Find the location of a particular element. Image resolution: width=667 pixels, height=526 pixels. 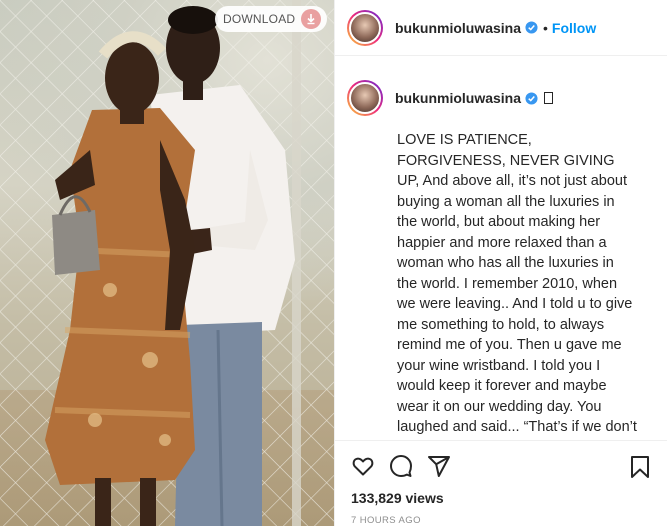

caption-header: bukunmioluwasina is located at coordinates (505, 98).